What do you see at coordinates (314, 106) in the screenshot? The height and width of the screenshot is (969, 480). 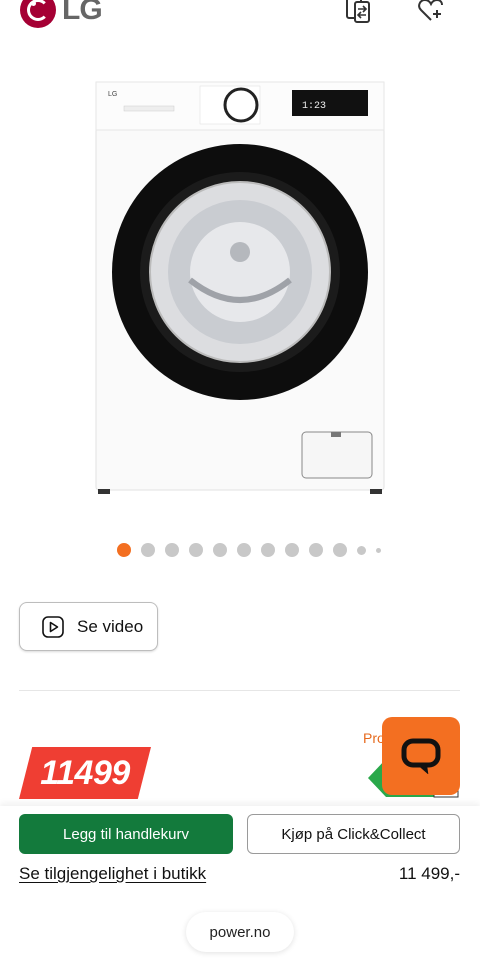 I see `svg-text: 1:23` at bounding box center [314, 106].